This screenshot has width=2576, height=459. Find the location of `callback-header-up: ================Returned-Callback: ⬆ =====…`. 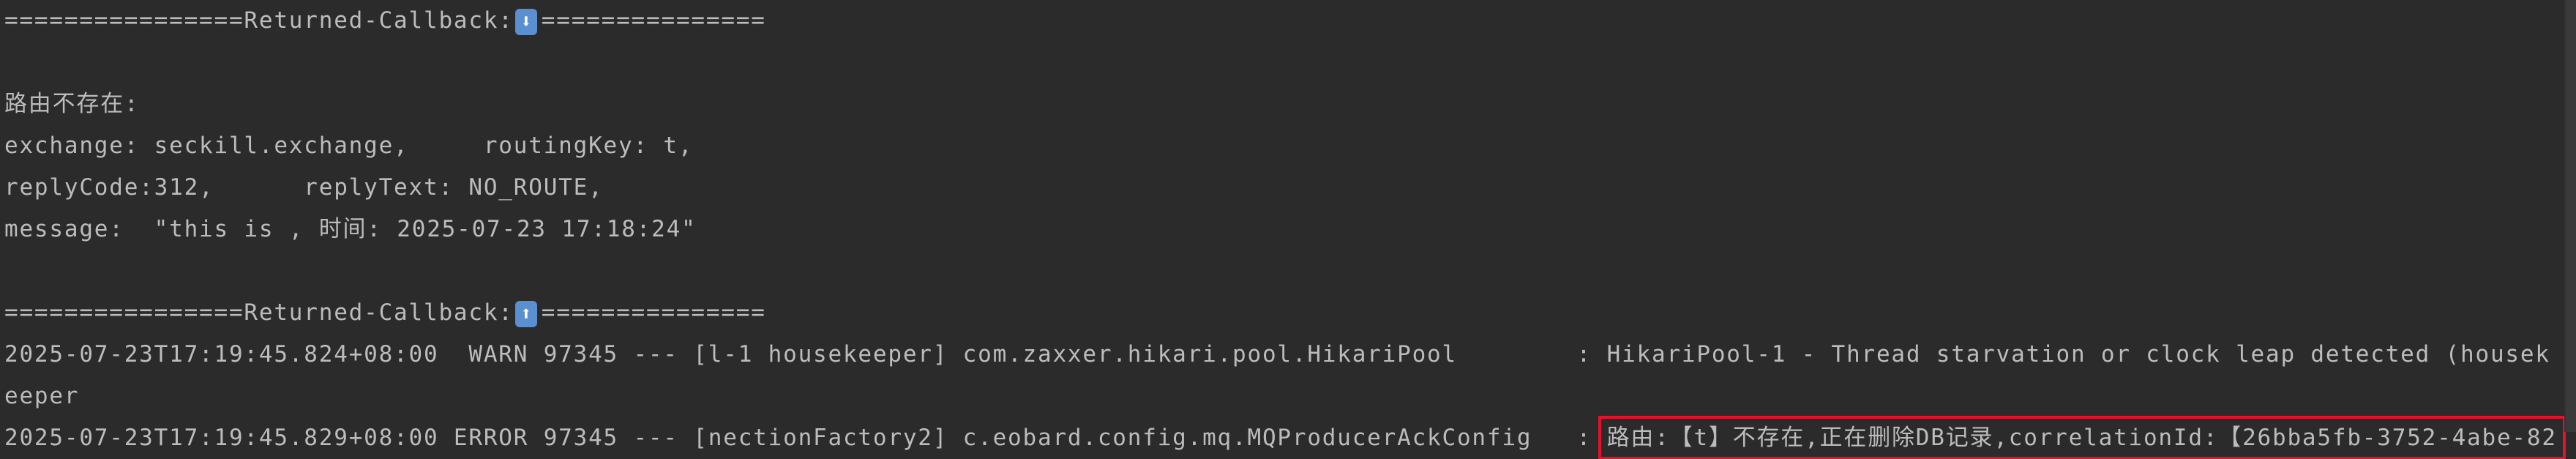

callback-header-up: ================Returned-Callback: ⬆ =====… is located at coordinates (1281, 313).